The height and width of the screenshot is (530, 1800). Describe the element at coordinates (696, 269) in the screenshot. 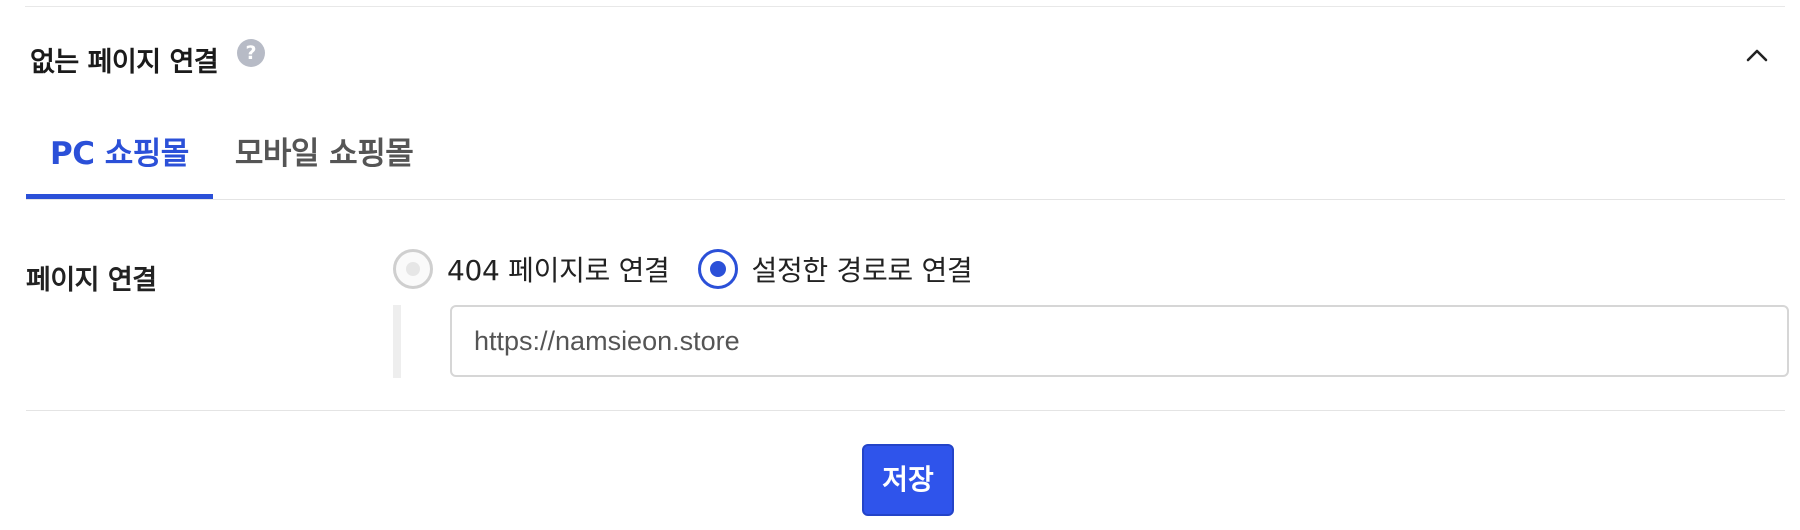

I see `page-link-radio-group: 404 페이지로 연결 설정한 경로로 연결` at that location.